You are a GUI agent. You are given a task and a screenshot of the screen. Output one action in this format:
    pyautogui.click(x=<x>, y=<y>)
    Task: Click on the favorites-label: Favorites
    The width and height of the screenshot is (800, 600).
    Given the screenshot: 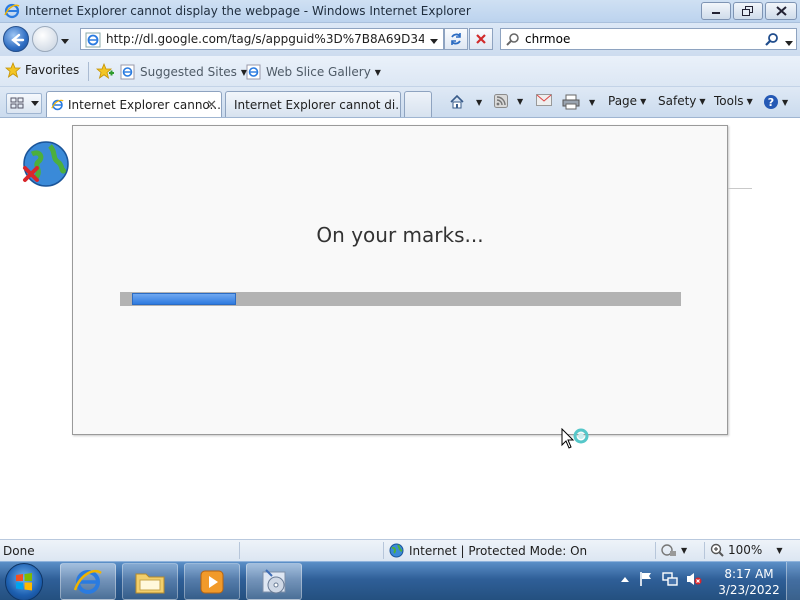 What is the action you would take?
    pyautogui.click(x=52, y=70)
    